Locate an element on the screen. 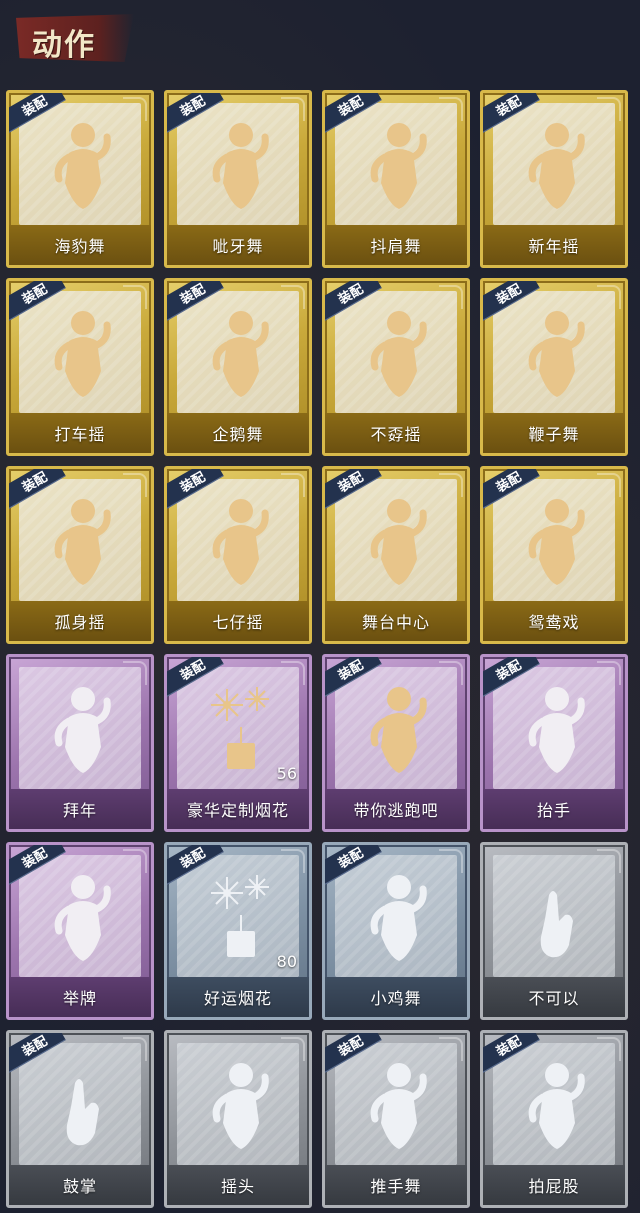 The width and height of the screenshot is (640, 1213). emote-card: 举牌 装配 is located at coordinates (80, 931).